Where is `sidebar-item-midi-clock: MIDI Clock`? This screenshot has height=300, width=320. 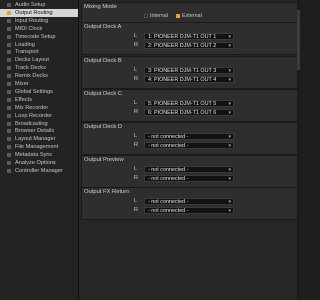
sidebar-item-midi-clock: MIDI Clock is located at coordinates (39, 29).